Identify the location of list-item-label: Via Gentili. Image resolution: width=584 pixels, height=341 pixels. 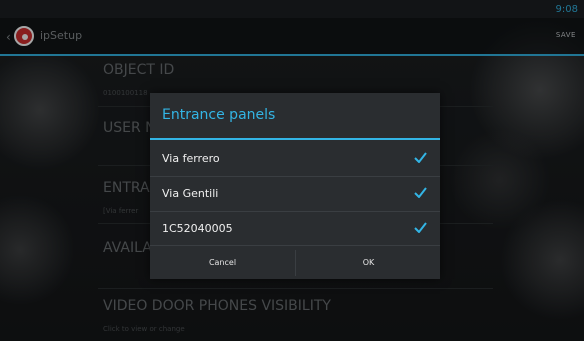
(190, 193).